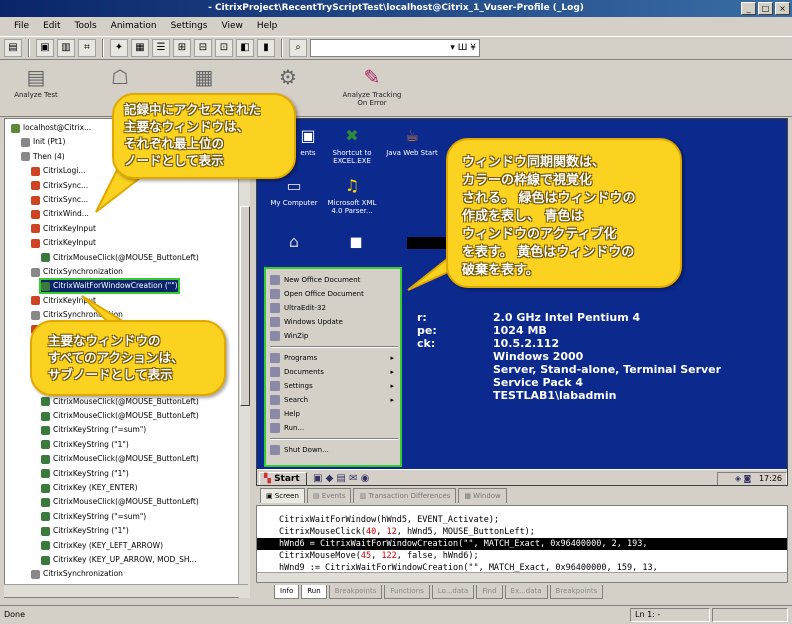 Image resolution: width=792 pixels, height=624 pixels. I want to click on script-line: CitrixMouseMove(45, 122, false, hWnd6);, so click(379, 556).